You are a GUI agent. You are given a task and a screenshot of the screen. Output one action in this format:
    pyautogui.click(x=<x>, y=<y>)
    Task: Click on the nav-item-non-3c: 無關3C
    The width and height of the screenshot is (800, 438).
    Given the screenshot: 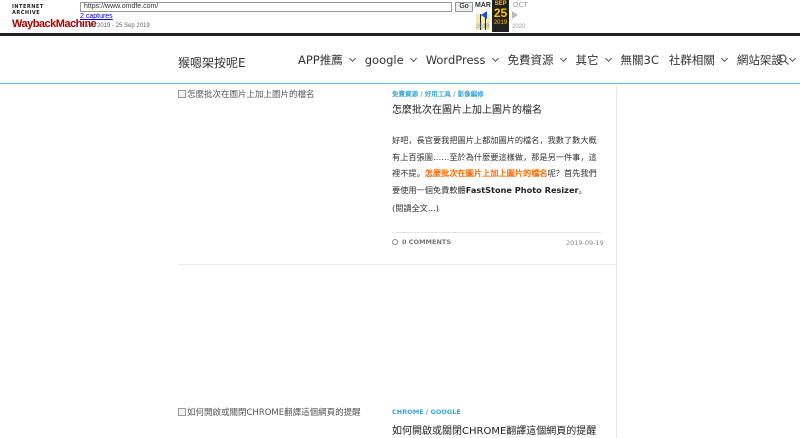 What is the action you would take?
    pyautogui.click(x=640, y=60)
    